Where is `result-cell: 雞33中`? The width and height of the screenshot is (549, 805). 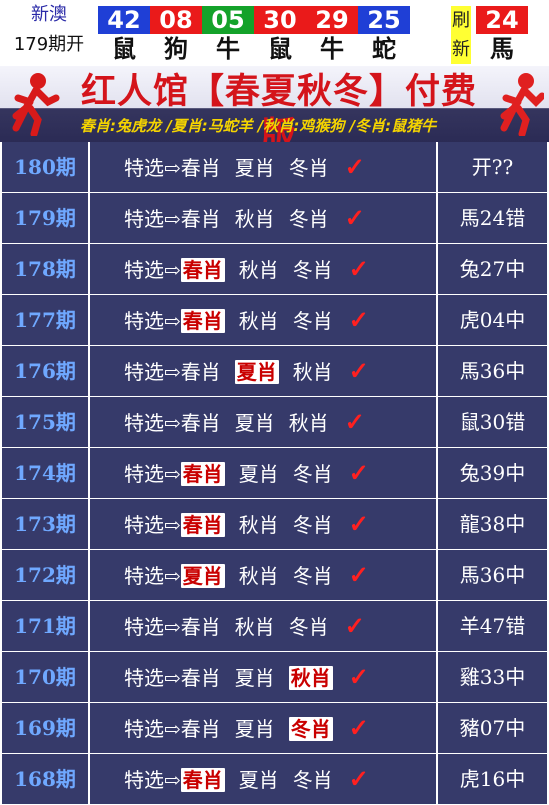 result-cell: 雞33中 is located at coordinates (492, 677).